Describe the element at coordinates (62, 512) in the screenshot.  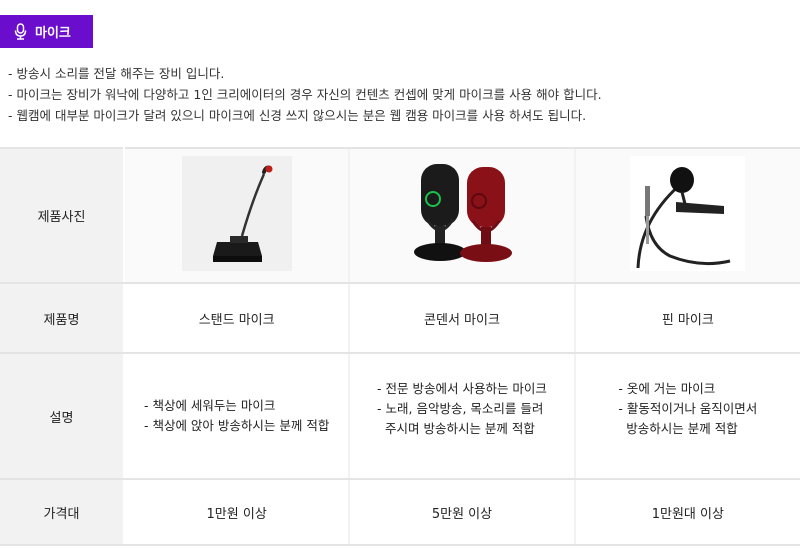
I see `row-header-price: 가격대` at that location.